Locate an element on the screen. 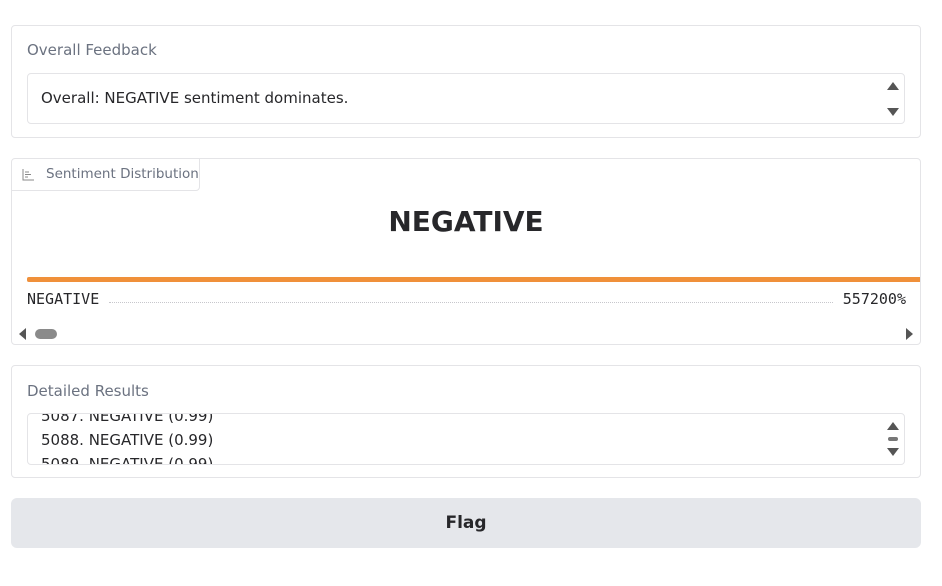 The image size is (942, 586). details-scrollbar is located at coordinates (893, 439).